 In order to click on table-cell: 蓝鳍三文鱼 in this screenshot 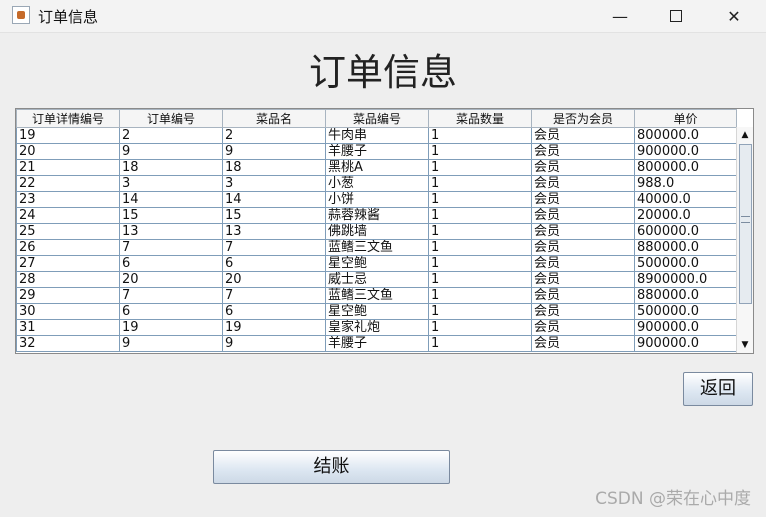, I will do `click(377, 295)`.